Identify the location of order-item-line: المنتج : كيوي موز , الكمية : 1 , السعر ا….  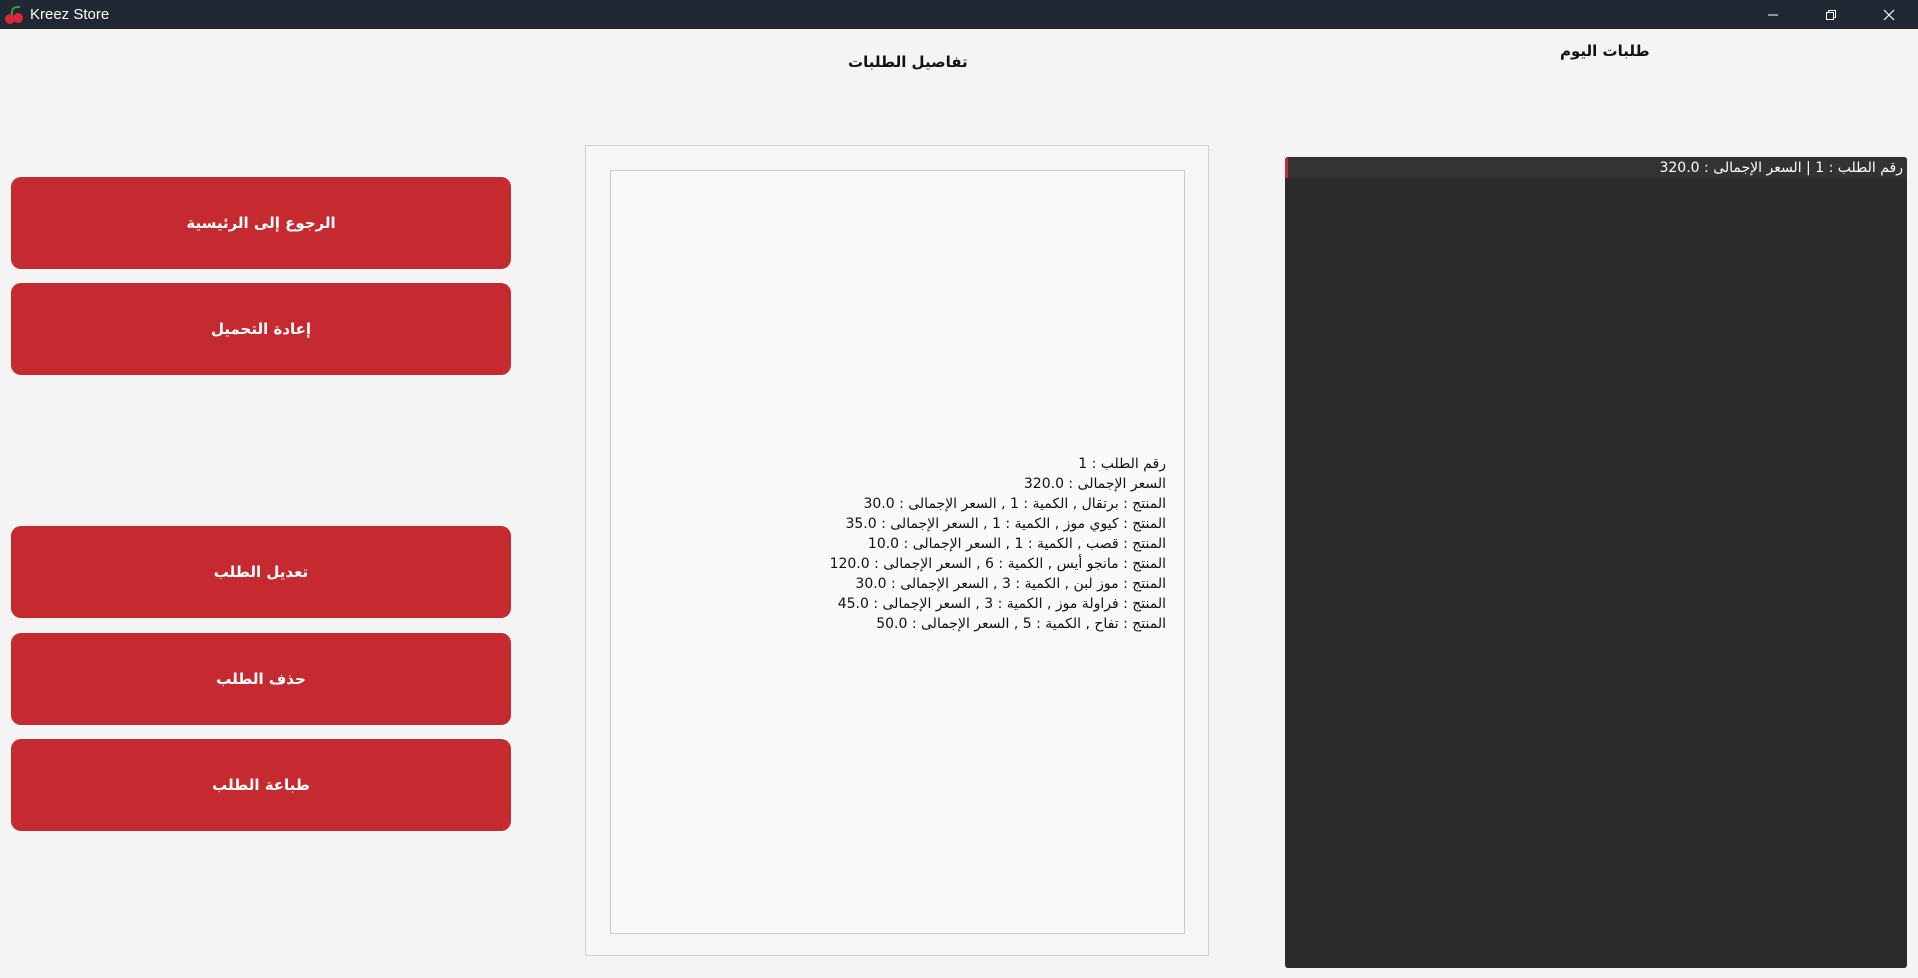
(1005, 524).